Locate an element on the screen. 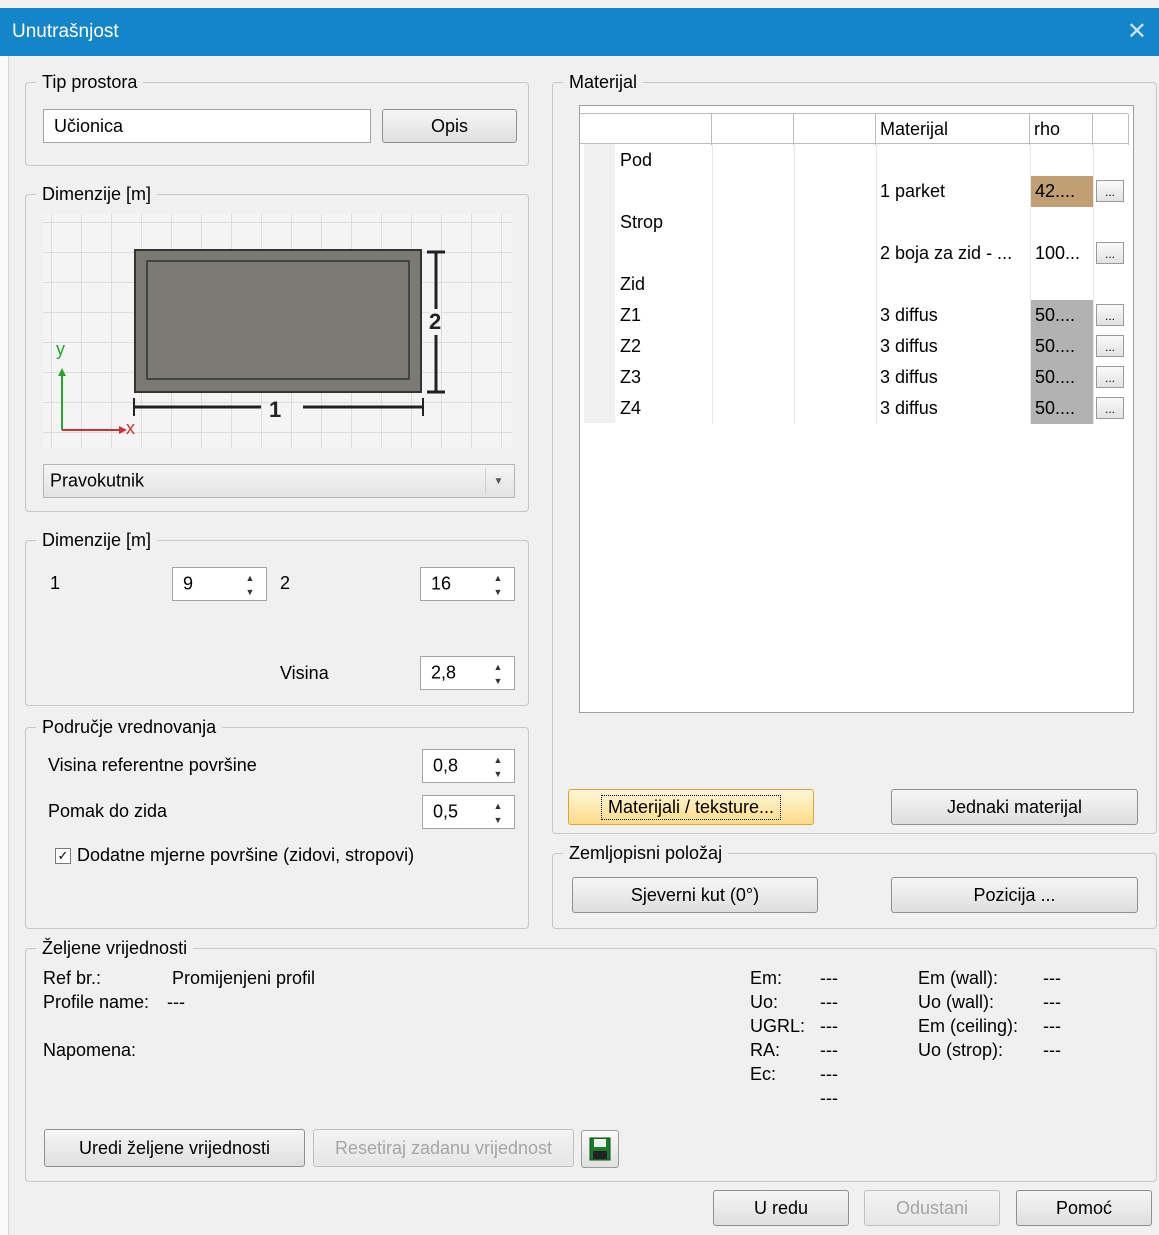  dimension-2-field-label: 2 is located at coordinates (285, 583).